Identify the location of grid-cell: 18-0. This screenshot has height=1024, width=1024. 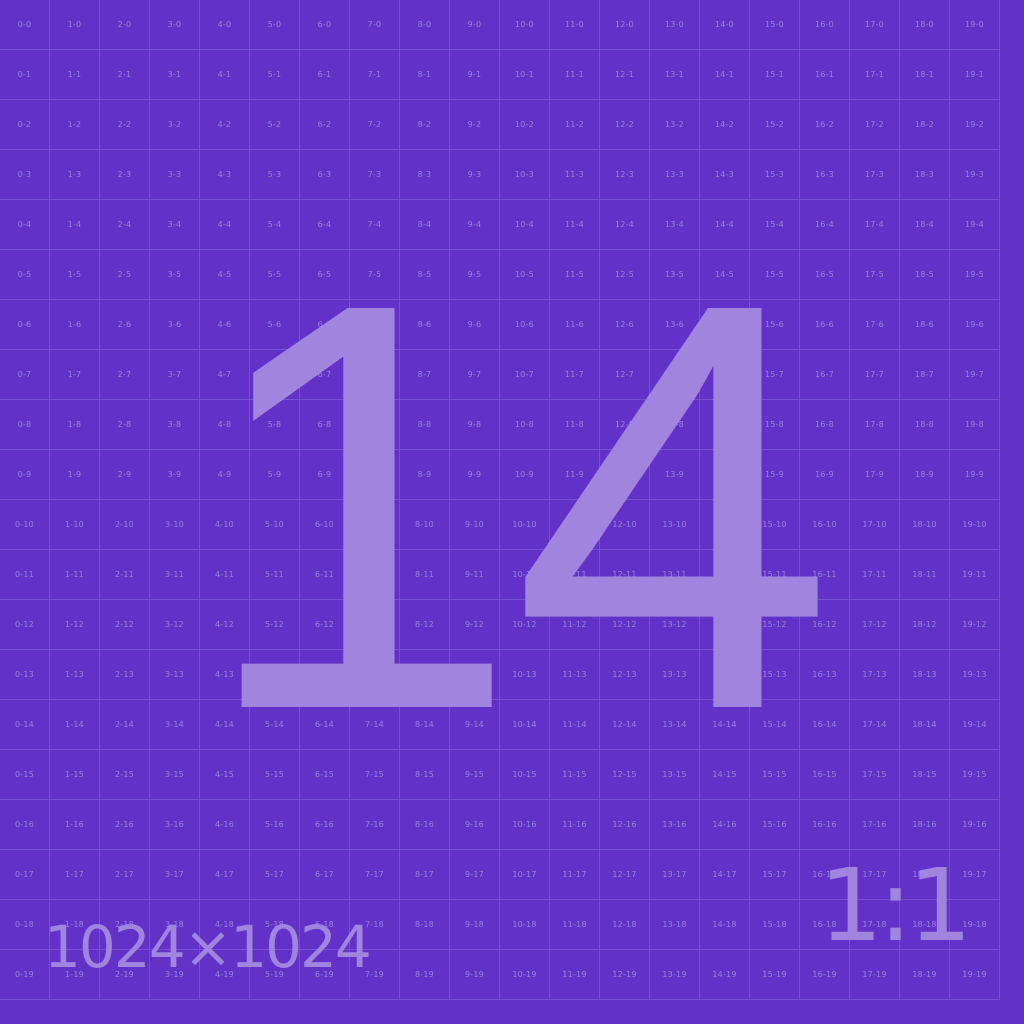
(925, 25).